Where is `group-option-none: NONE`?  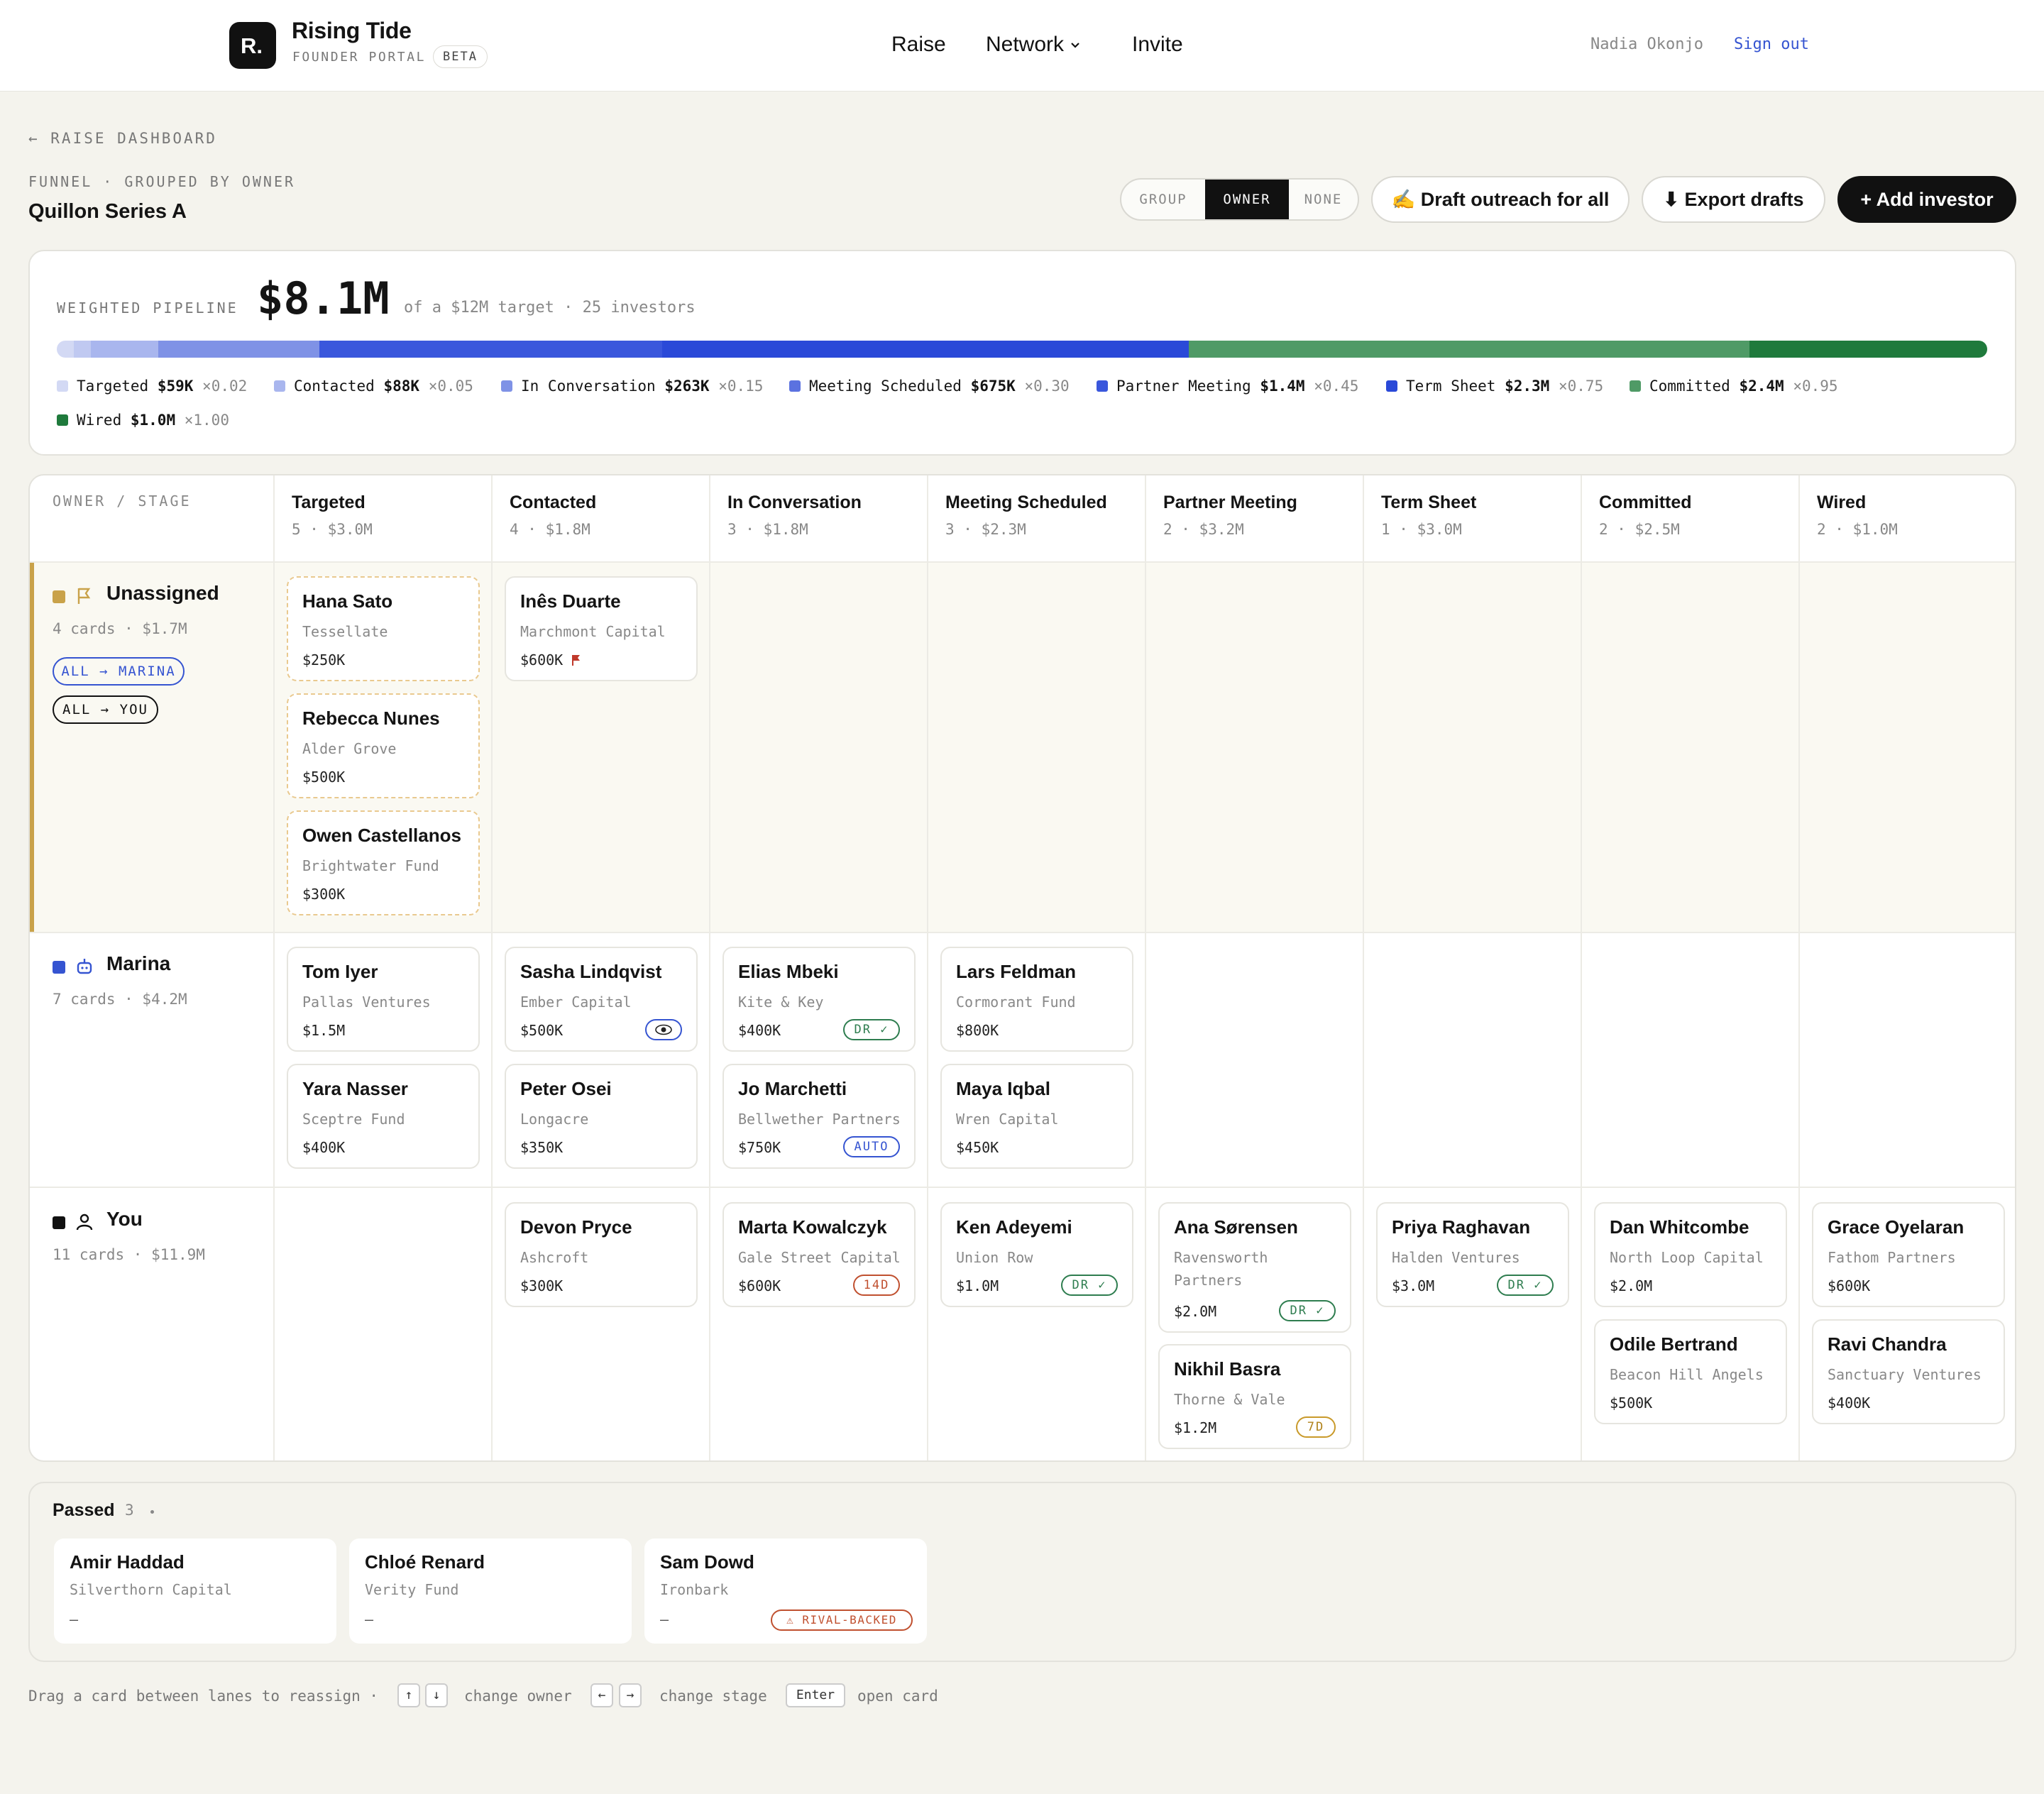
group-option-none: NONE is located at coordinates (1323, 199).